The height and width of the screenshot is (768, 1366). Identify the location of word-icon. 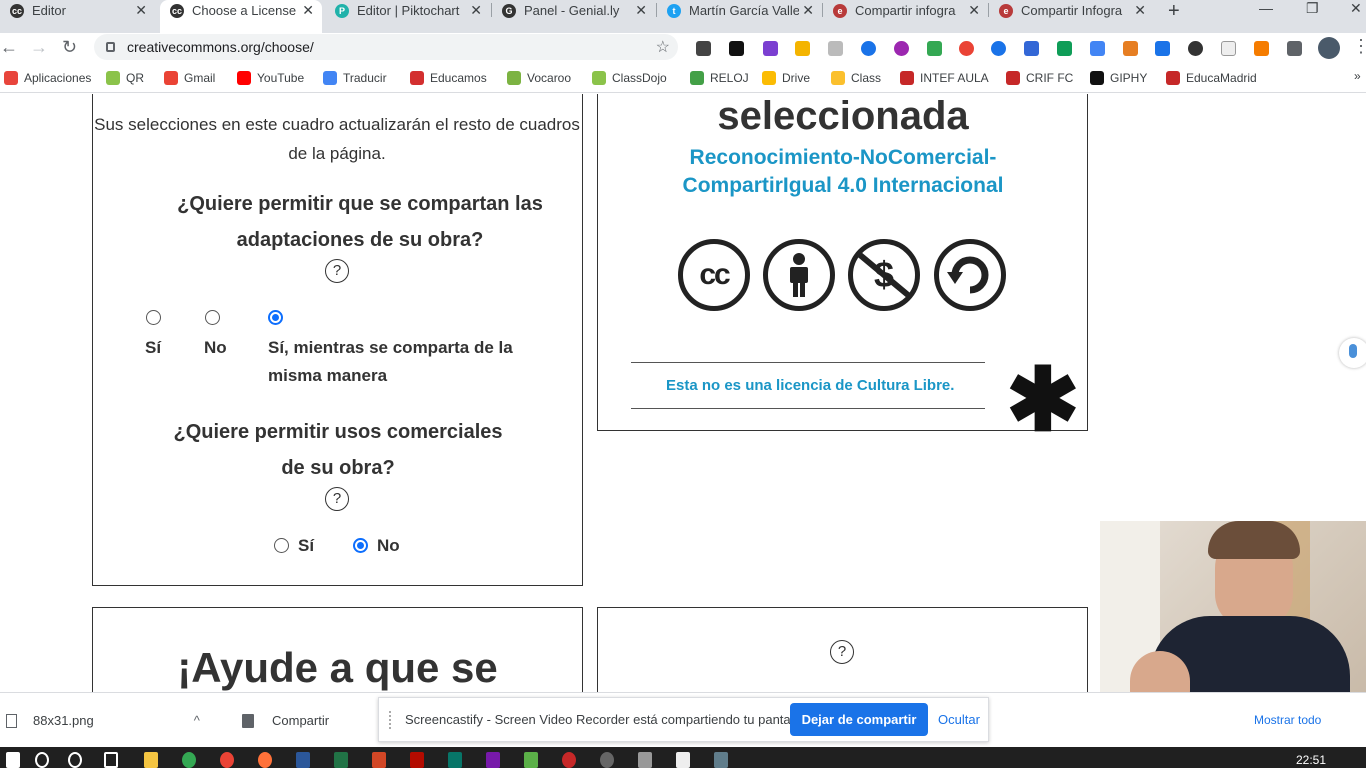
(303, 760).